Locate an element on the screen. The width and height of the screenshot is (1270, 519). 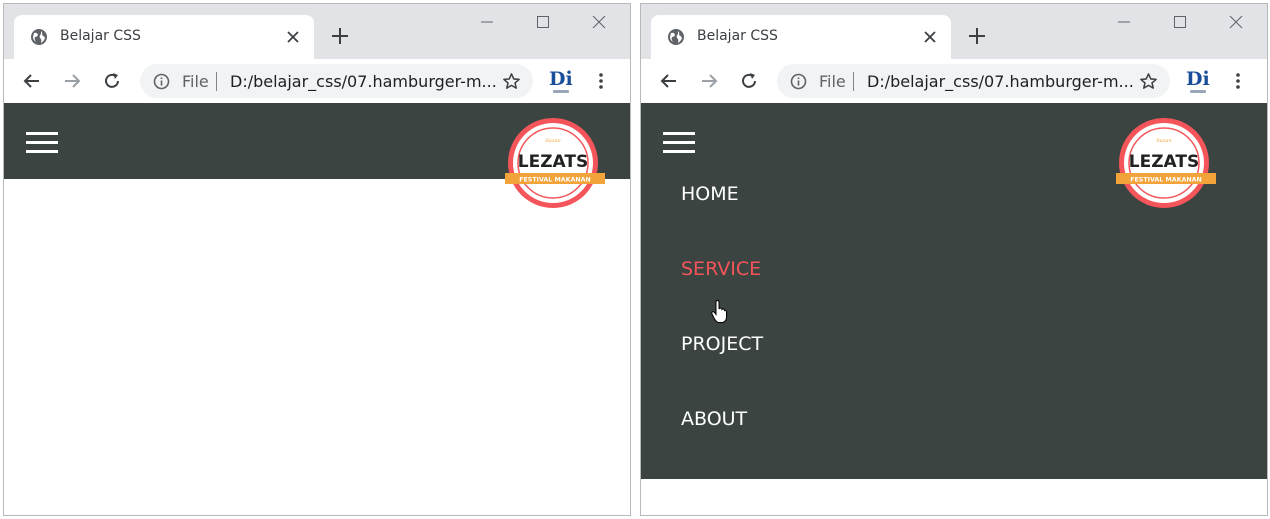
menu-link-about: ABOUT is located at coordinates (714, 419).